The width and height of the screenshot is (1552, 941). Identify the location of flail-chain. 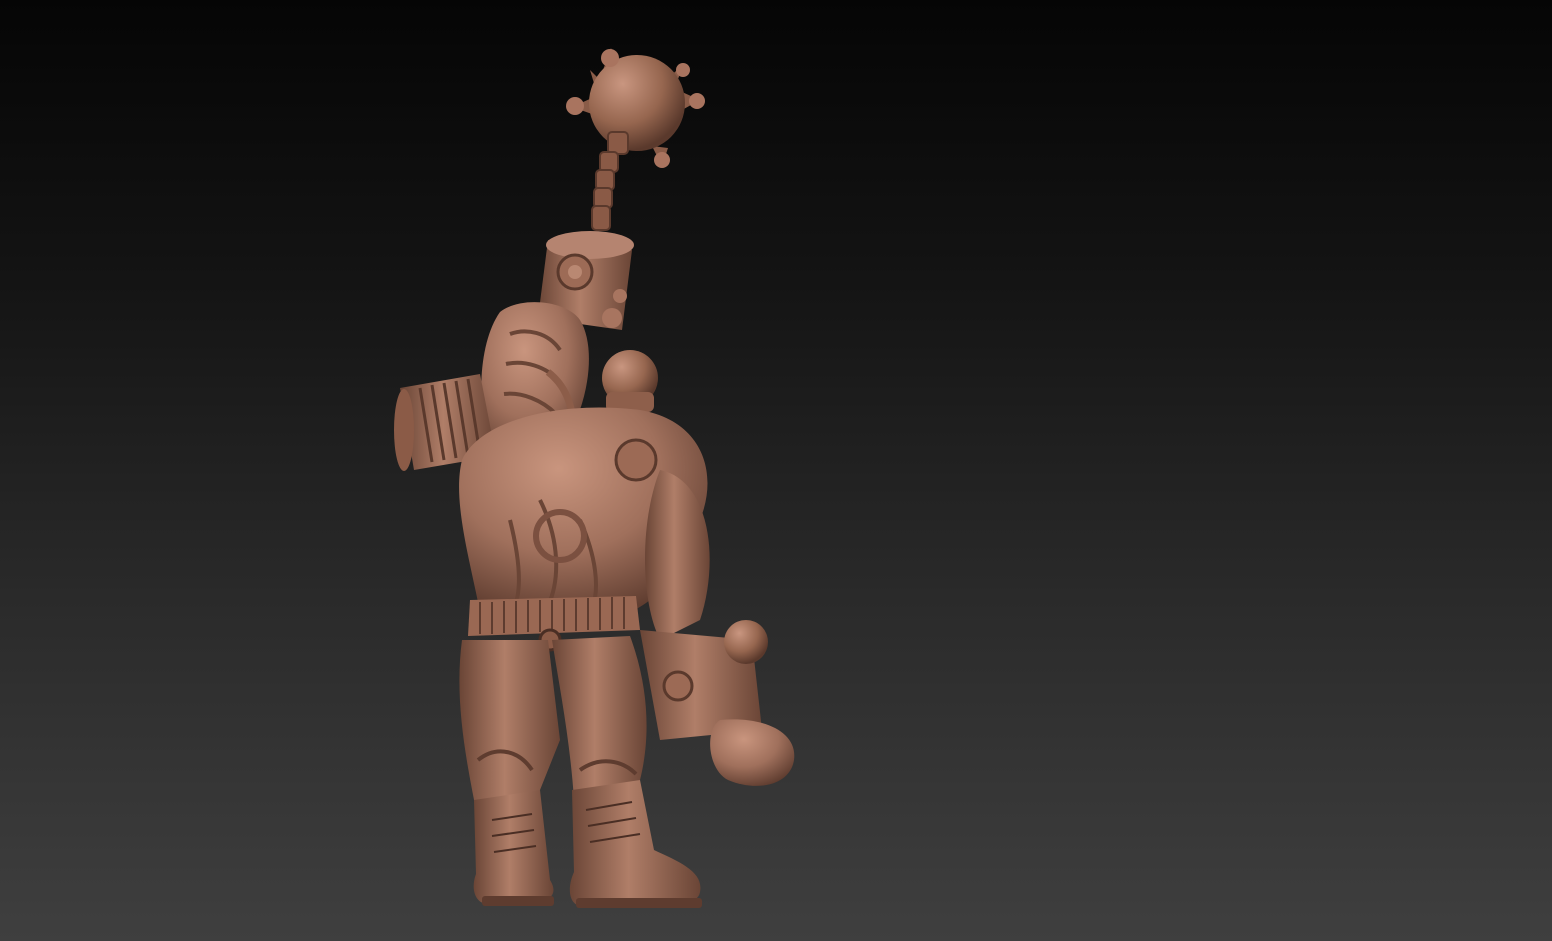
(610, 181).